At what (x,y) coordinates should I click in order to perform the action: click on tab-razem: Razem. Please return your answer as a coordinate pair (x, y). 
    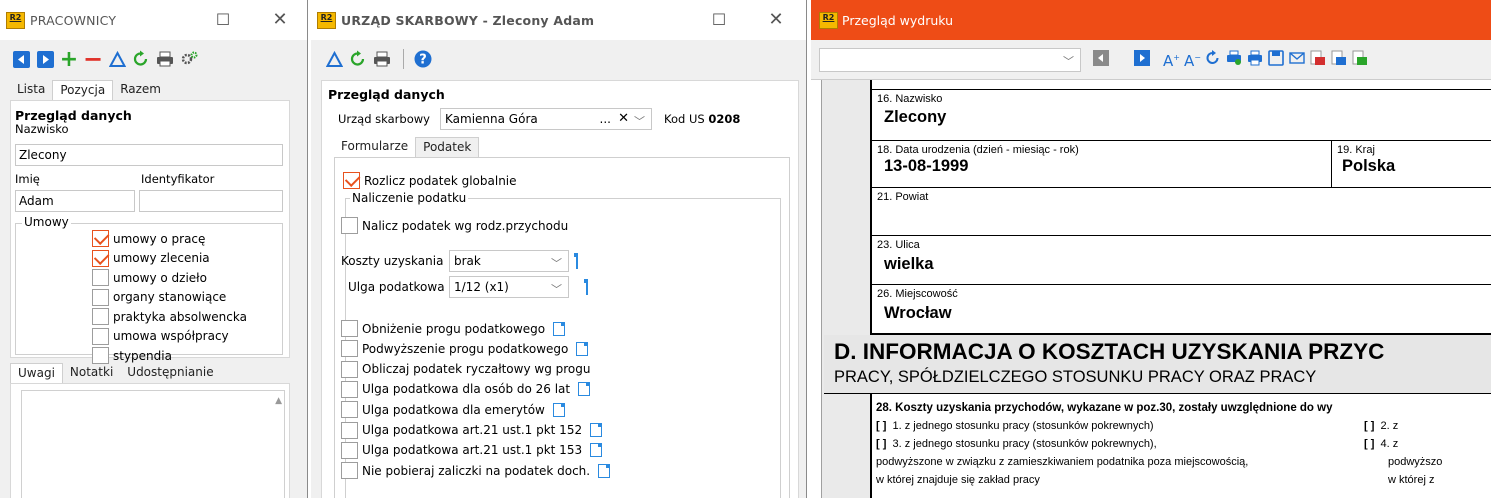
    Looking at the image, I should click on (140, 90).